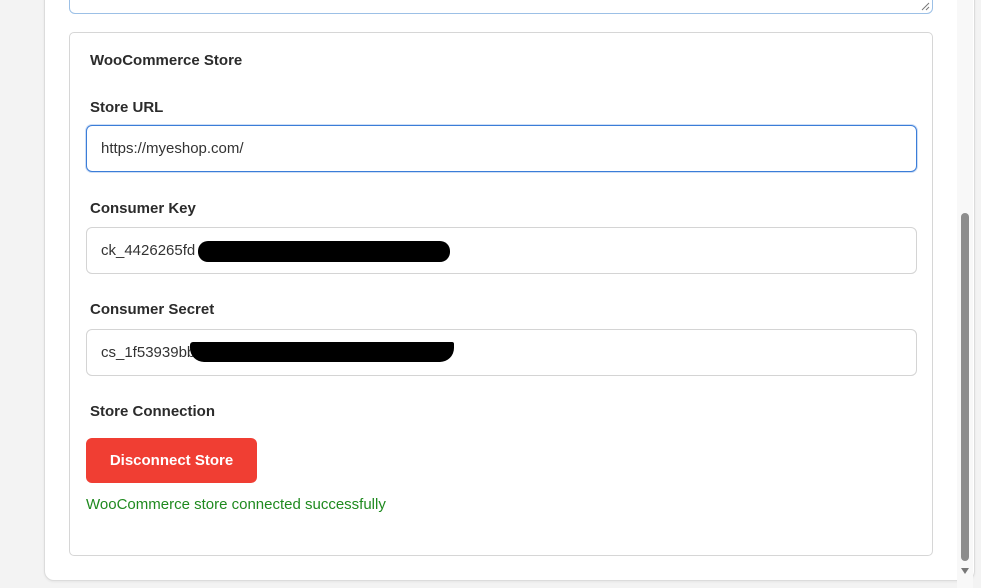  Describe the element at coordinates (148, 352) in the screenshot. I see `consumer-secret-value: cs_1f53939bb` at that location.